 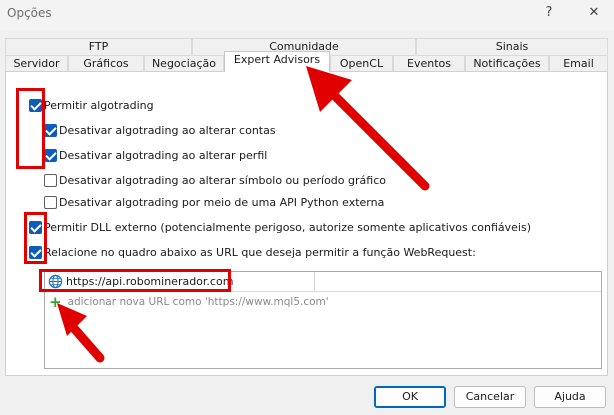 I want to click on option-disable-on-profile-change: Desativar algotrading ao alterar perfil, so click(x=155, y=155).